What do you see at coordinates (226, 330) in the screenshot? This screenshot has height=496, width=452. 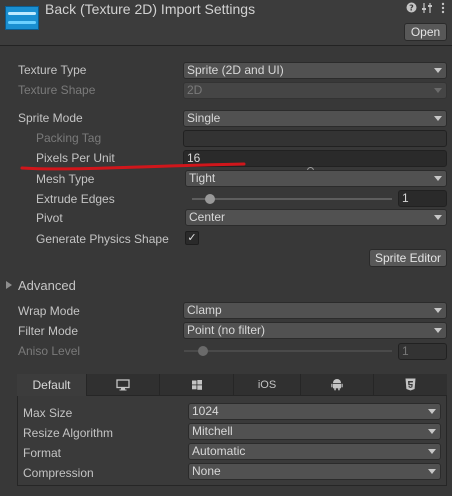 I see `filter-mode-value: Point (no filter)` at bounding box center [226, 330].